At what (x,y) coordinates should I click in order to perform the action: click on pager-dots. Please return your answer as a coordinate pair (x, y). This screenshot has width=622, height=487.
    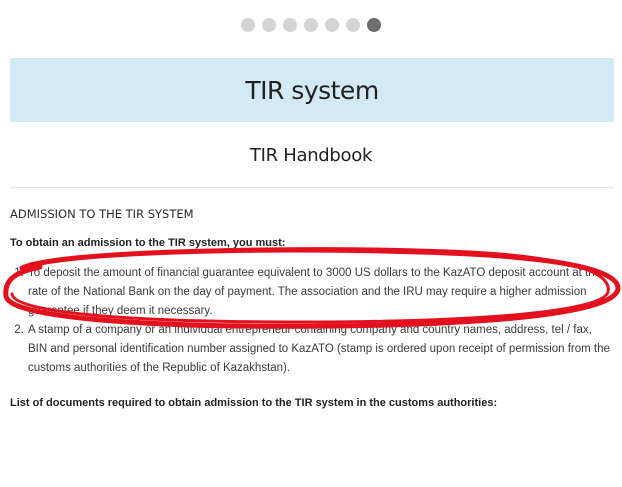
    Looking at the image, I should click on (311, 25).